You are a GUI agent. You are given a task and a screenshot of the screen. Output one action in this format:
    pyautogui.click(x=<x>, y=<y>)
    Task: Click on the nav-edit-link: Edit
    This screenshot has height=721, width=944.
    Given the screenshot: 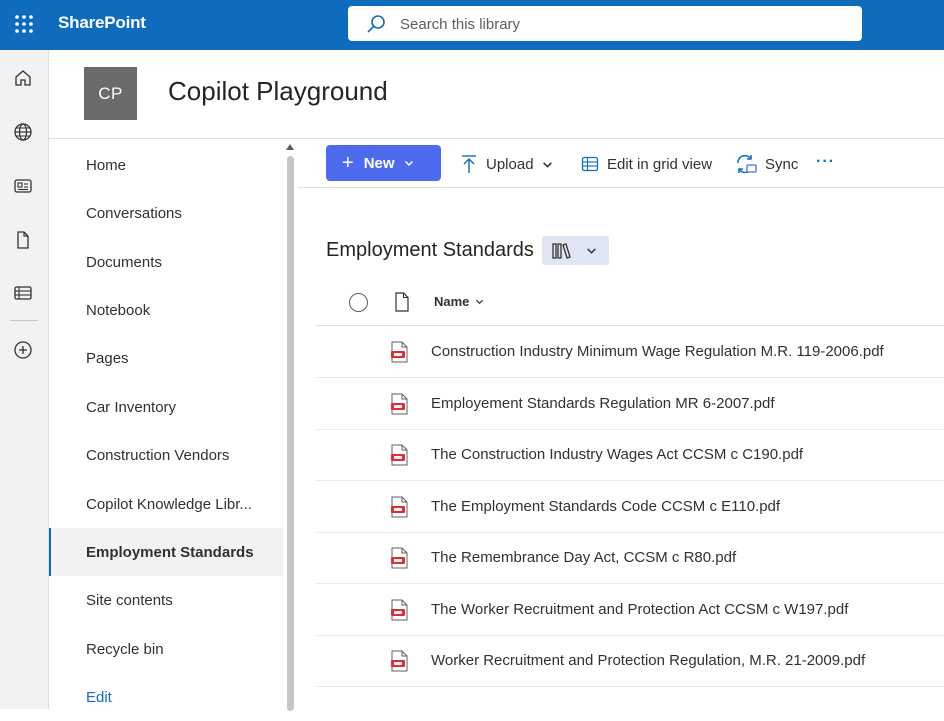 What is the action you would take?
    pyautogui.click(x=166, y=697)
    